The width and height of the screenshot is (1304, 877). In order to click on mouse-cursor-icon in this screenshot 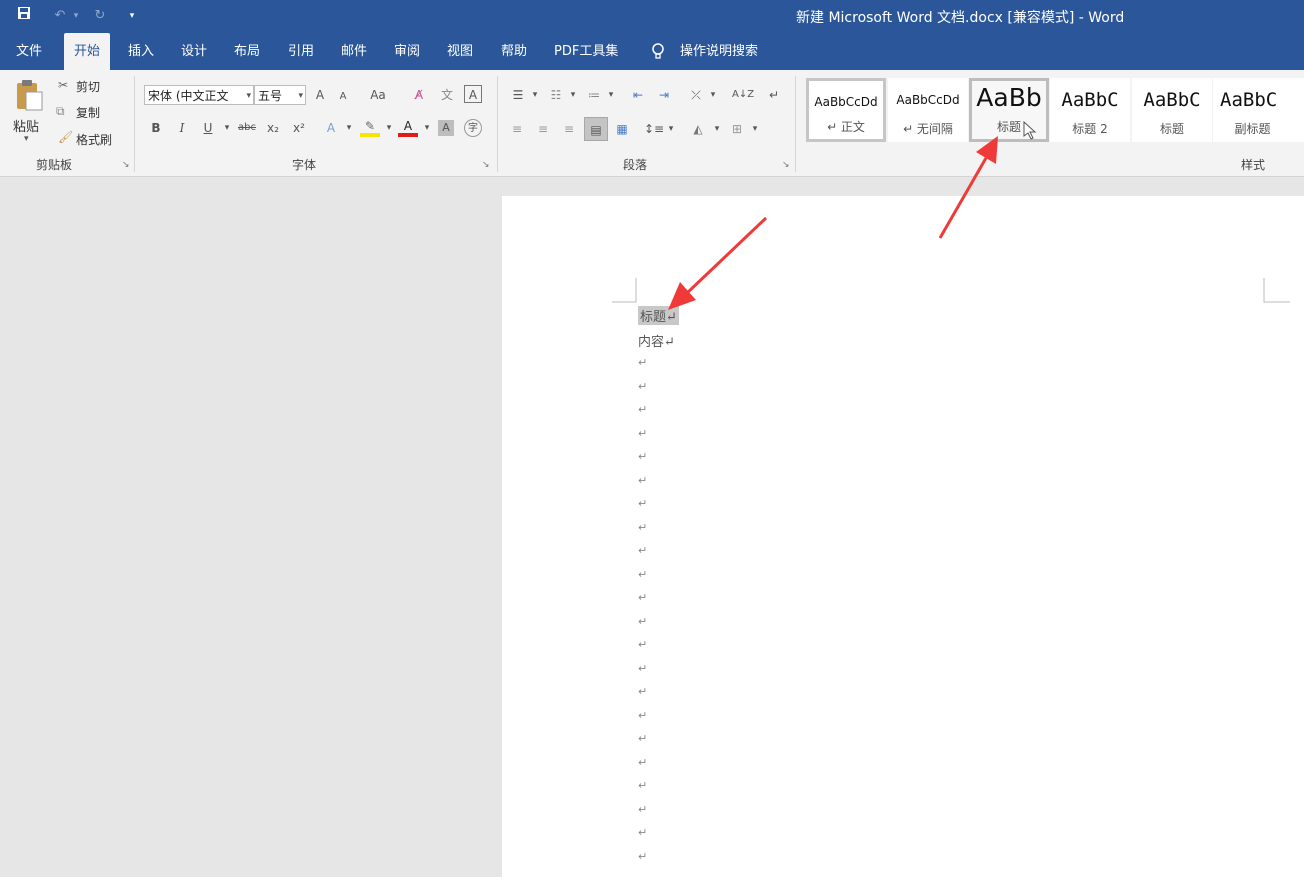, I will do `click(1030, 130)`.